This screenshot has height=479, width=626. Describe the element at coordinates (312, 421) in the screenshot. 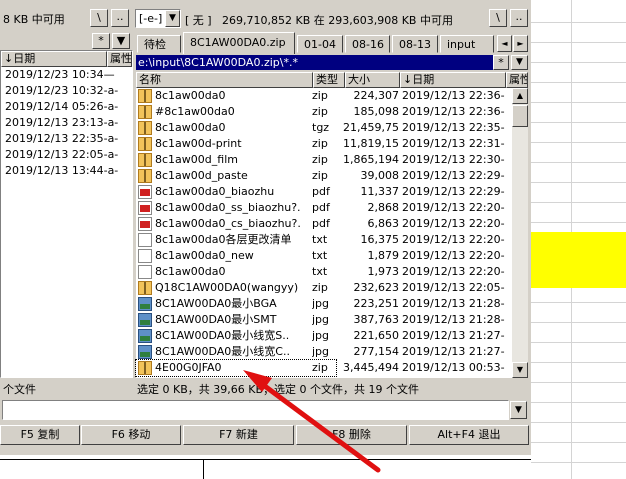

I see `annotation-arrow-icon` at that location.